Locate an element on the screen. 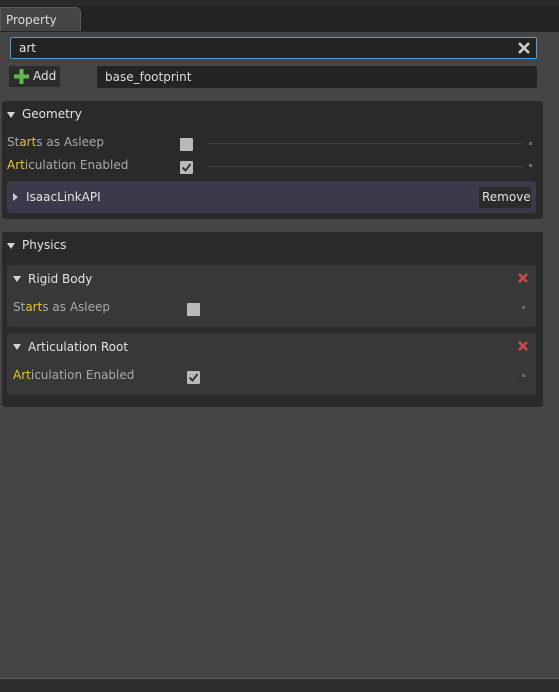  expand-triangle-icon is located at coordinates (15, 197).